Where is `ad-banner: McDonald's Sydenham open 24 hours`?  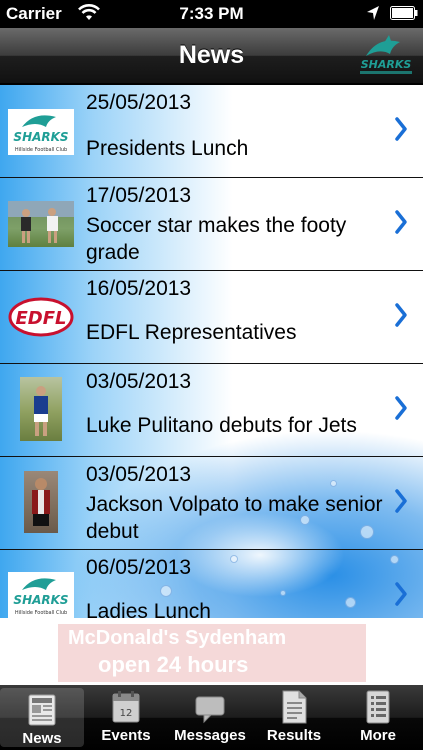
ad-banner: McDonald's Sydenham open 24 hours is located at coordinates (212, 653).